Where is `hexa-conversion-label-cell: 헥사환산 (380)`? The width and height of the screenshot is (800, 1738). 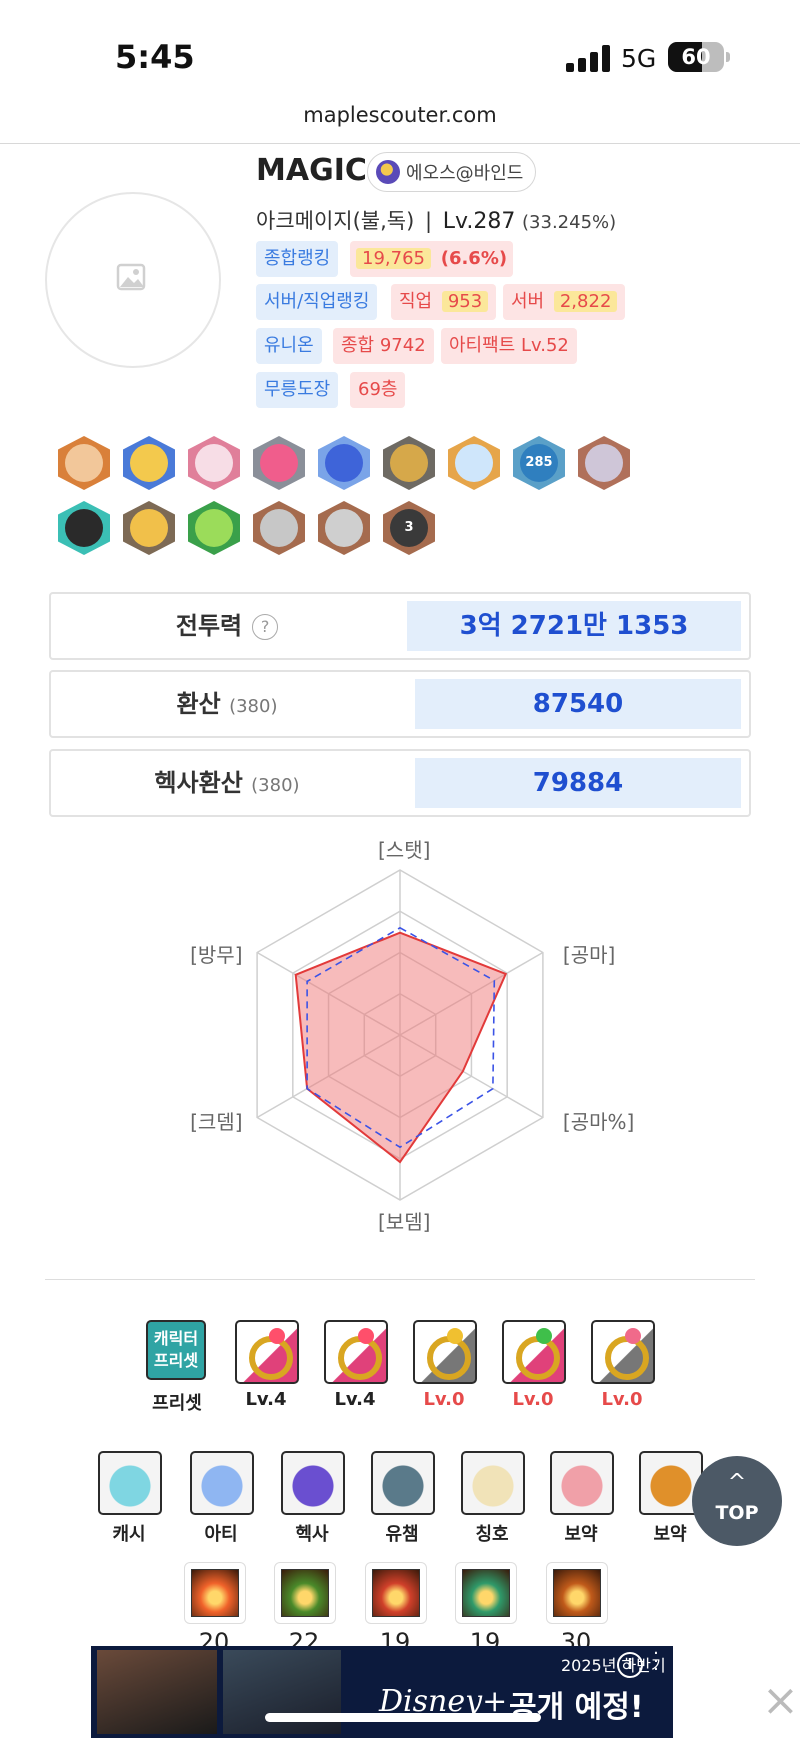
hexa-conversion-label-cell: 헥사환산 (380) is located at coordinates (227, 783).